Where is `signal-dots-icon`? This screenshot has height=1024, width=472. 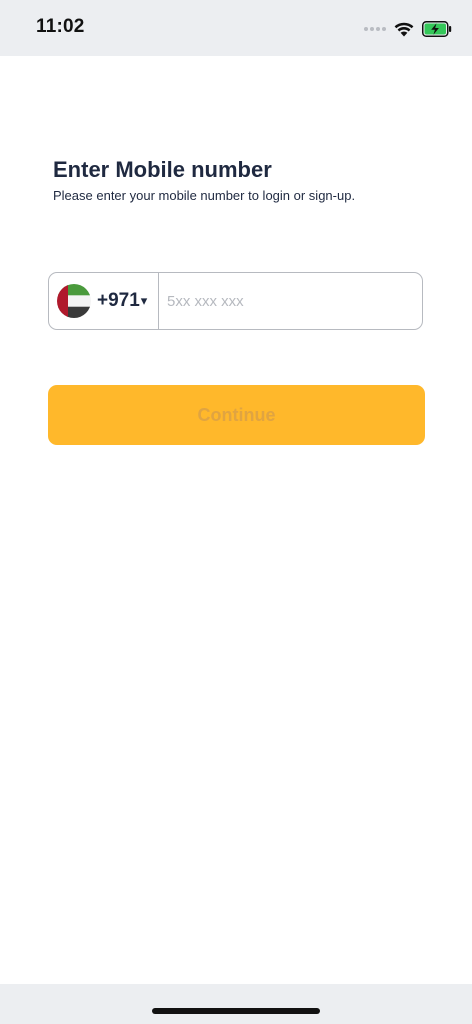 signal-dots-icon is located at coordinates (375, 29).